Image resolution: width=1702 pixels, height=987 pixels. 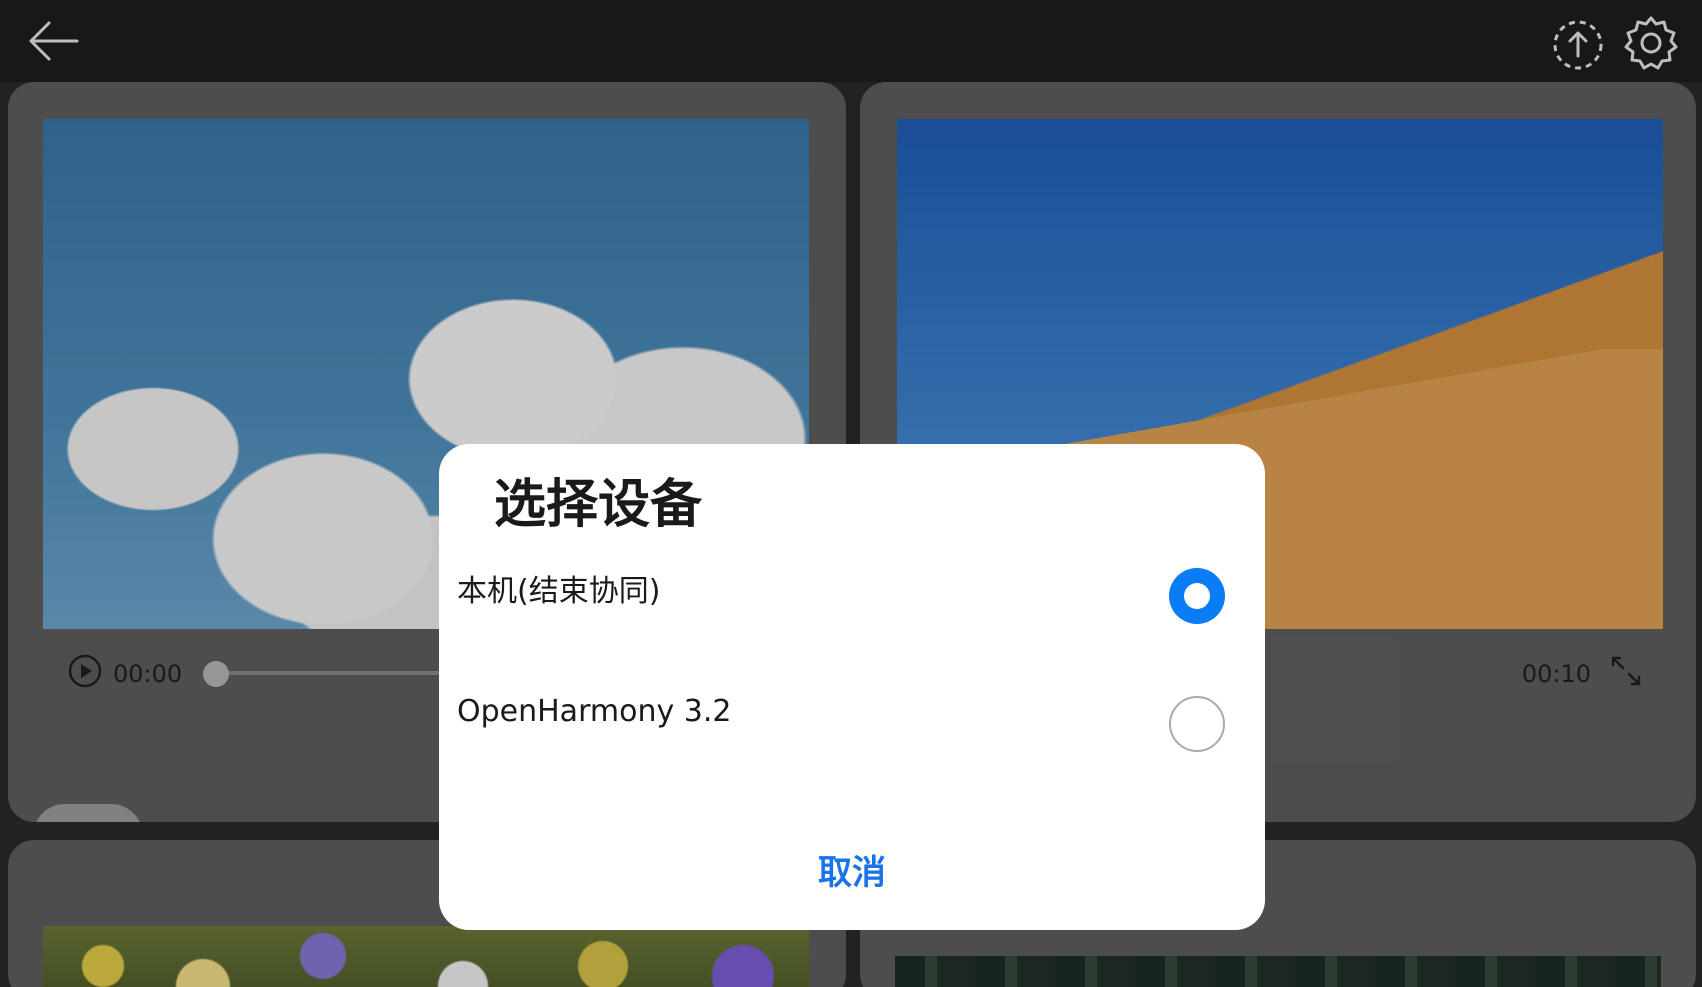 What do you see at coordinates (852, 594) in the screenshot?
I see `device-option-local: 本机(结束协同)` at bounding box center [852, 594].